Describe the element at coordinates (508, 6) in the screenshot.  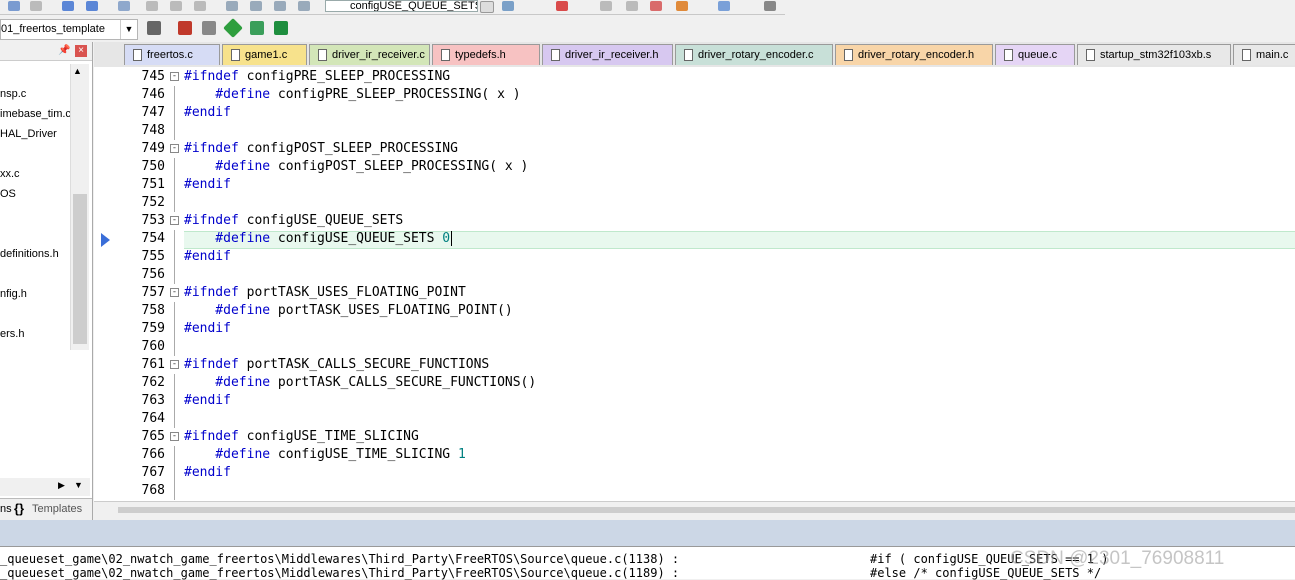
I see `find-in-files-icon` at that location.